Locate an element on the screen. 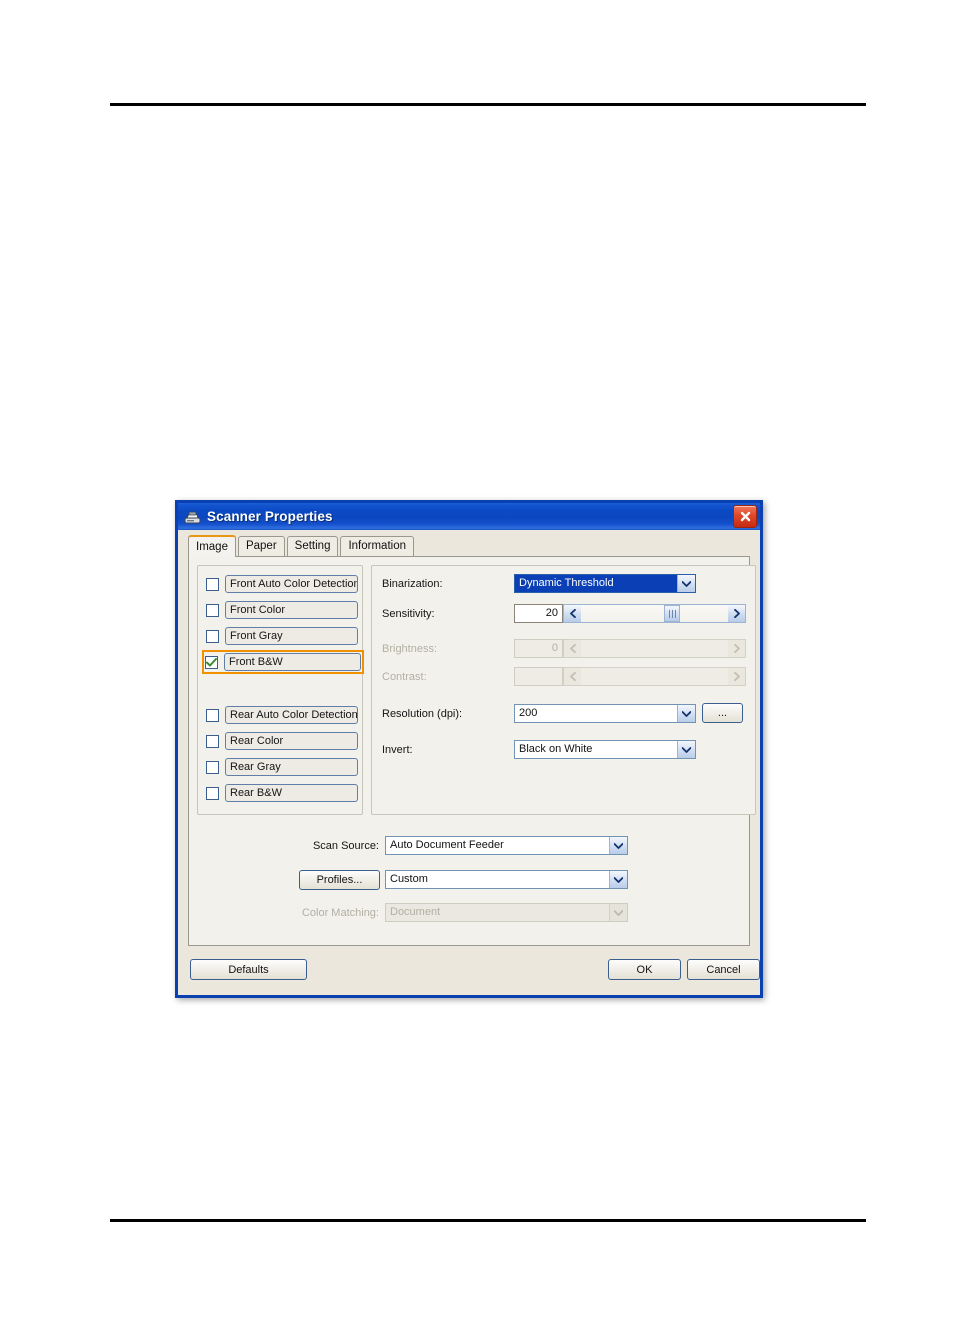 This screenshot has height=1336, width=954. checkbox-row-front-bw: Front B&W is located at coordinates (283, 662).